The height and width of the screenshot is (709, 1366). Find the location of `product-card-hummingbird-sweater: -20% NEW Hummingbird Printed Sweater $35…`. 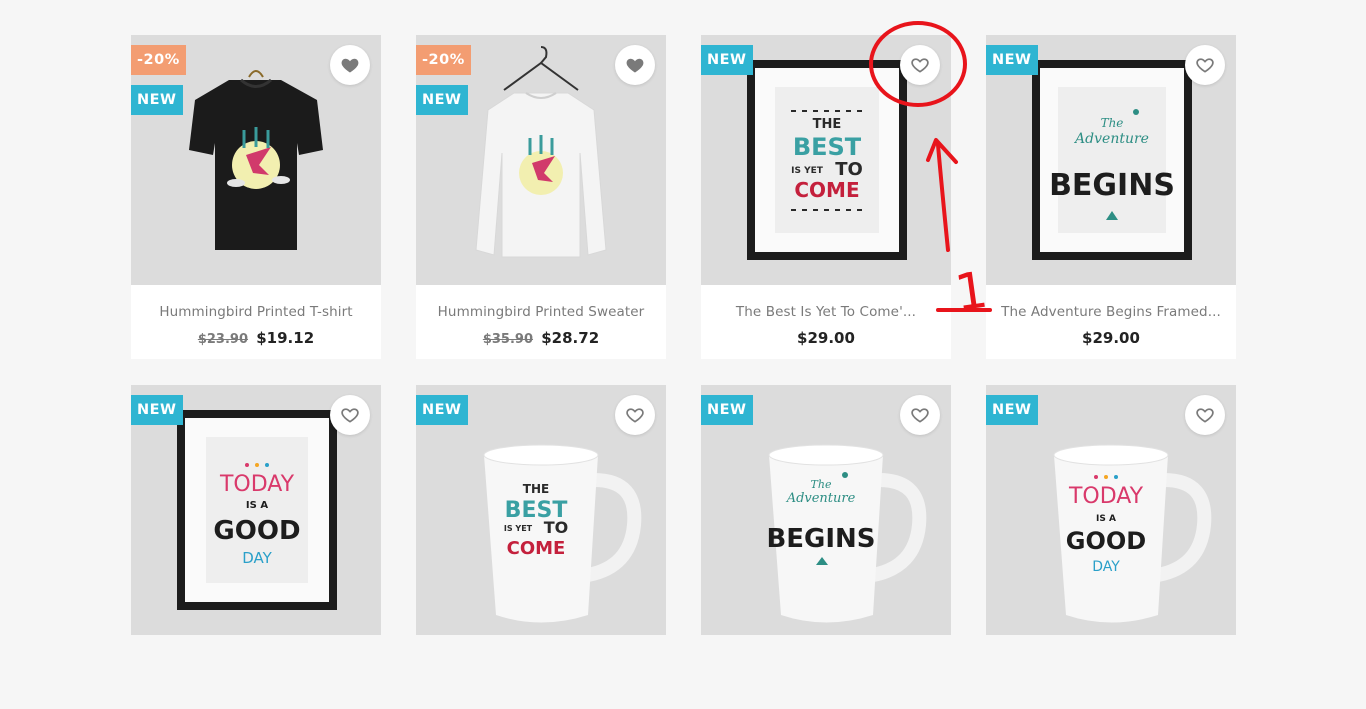

product-card-hummingbird-sweater: -20% NEW Hummingbird Printed Sweater $35… is located at coordinates (541, 197).